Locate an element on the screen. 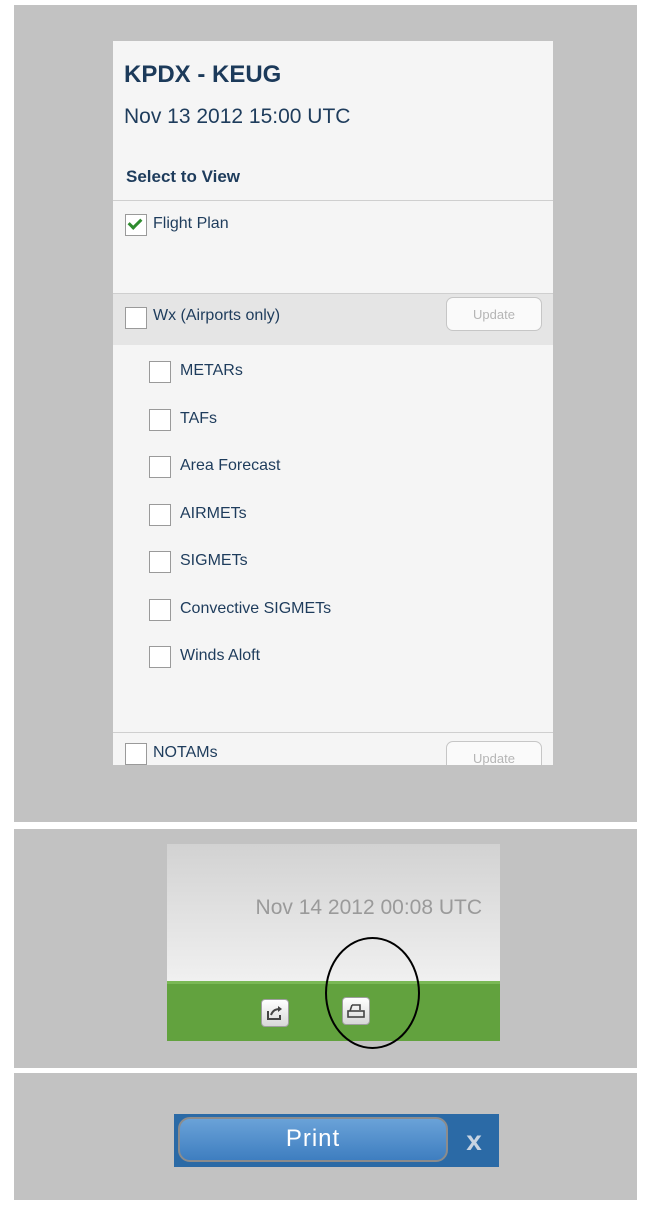 This screenshot has width=649, height=1208. flight-plan-label: Flight Plan is located at coordinates (191, 223).